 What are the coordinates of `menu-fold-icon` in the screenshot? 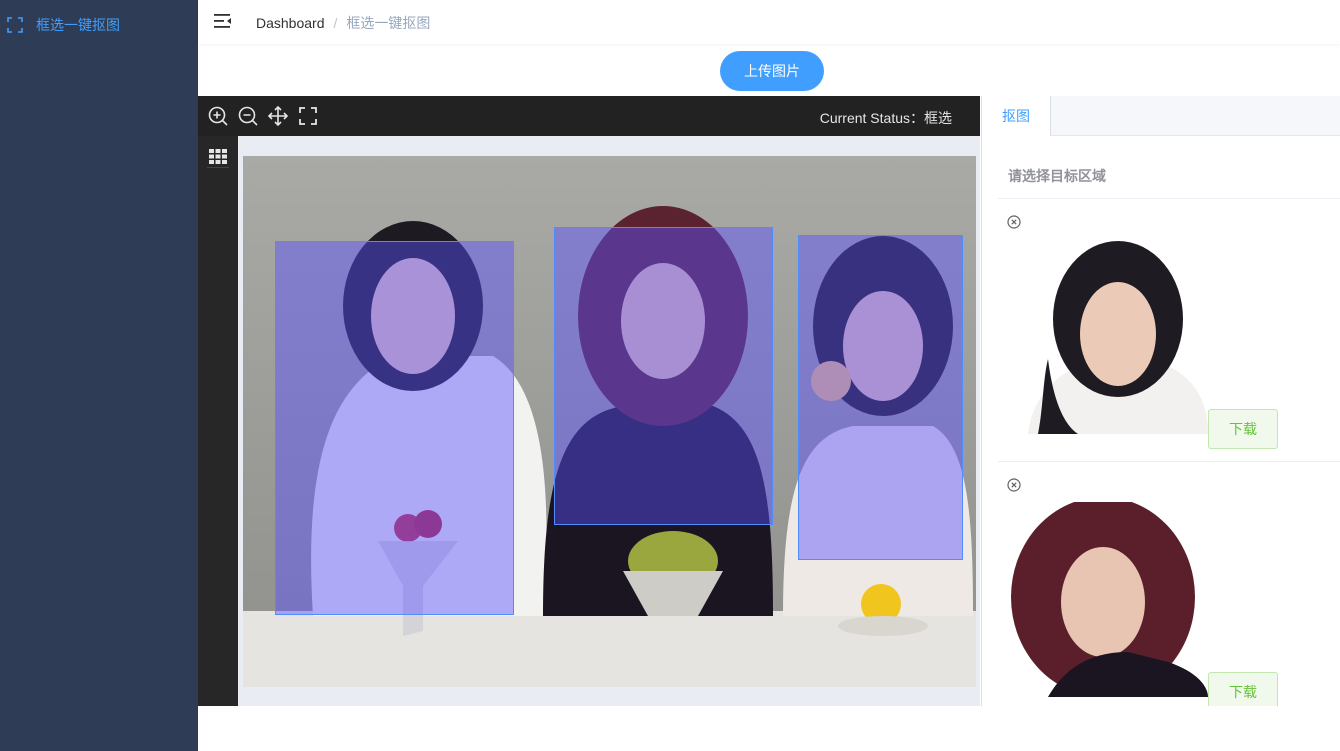 It's located at (223, 21).